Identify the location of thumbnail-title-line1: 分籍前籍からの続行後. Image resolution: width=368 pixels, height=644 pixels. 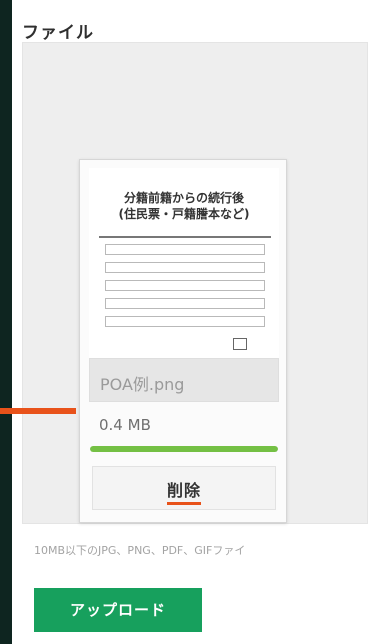
(183, 198).